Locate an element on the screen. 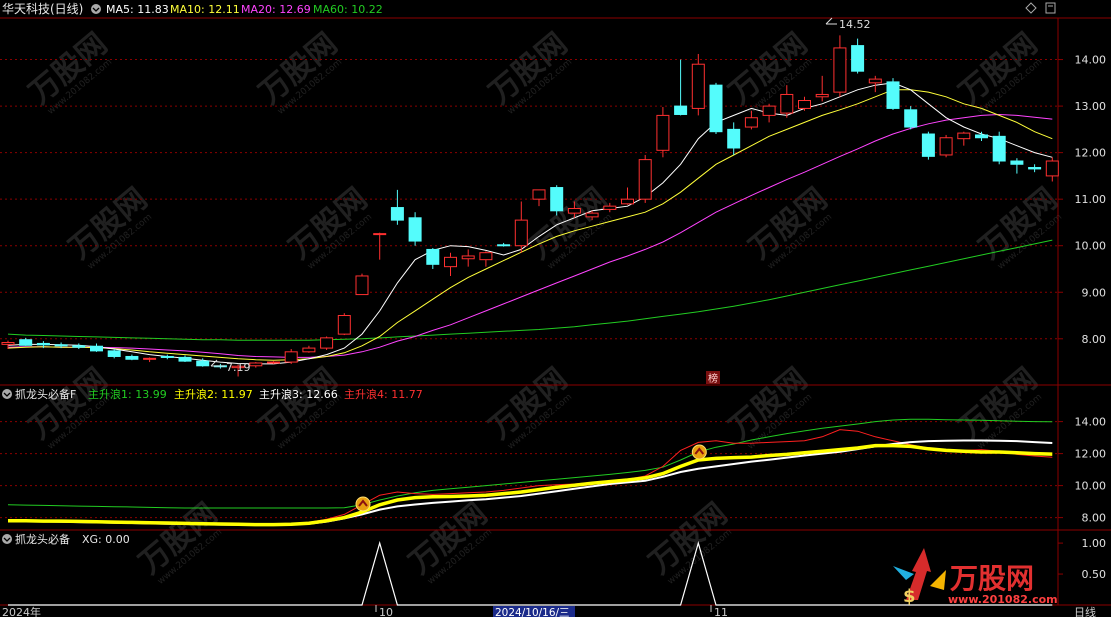  y-tick-label: 1.00 is located at coordinates (1094, 543).